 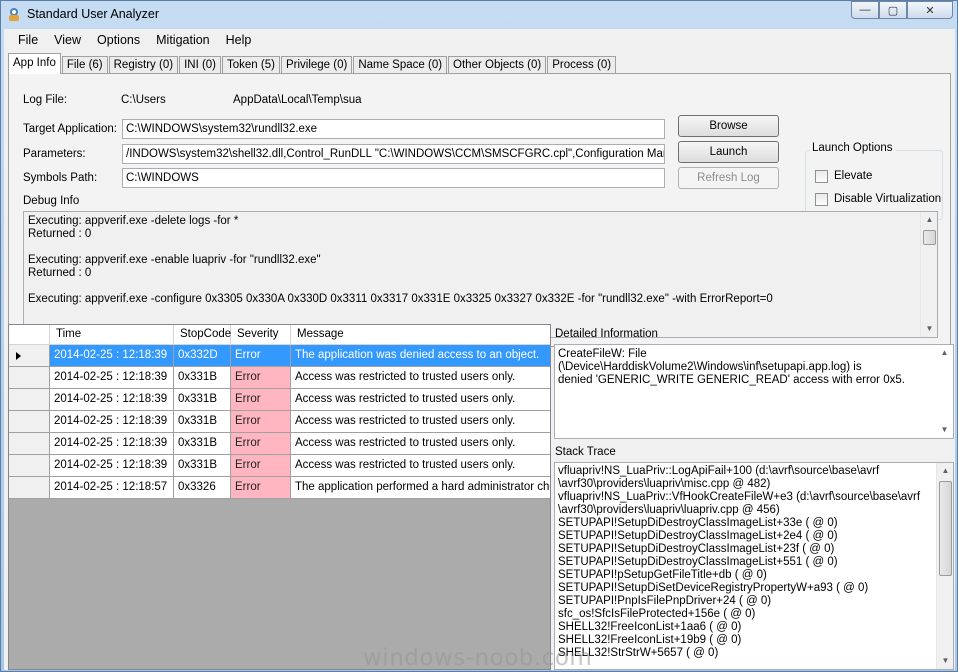 I want to click on launch-button: Launch, so click(x=728, y=152).